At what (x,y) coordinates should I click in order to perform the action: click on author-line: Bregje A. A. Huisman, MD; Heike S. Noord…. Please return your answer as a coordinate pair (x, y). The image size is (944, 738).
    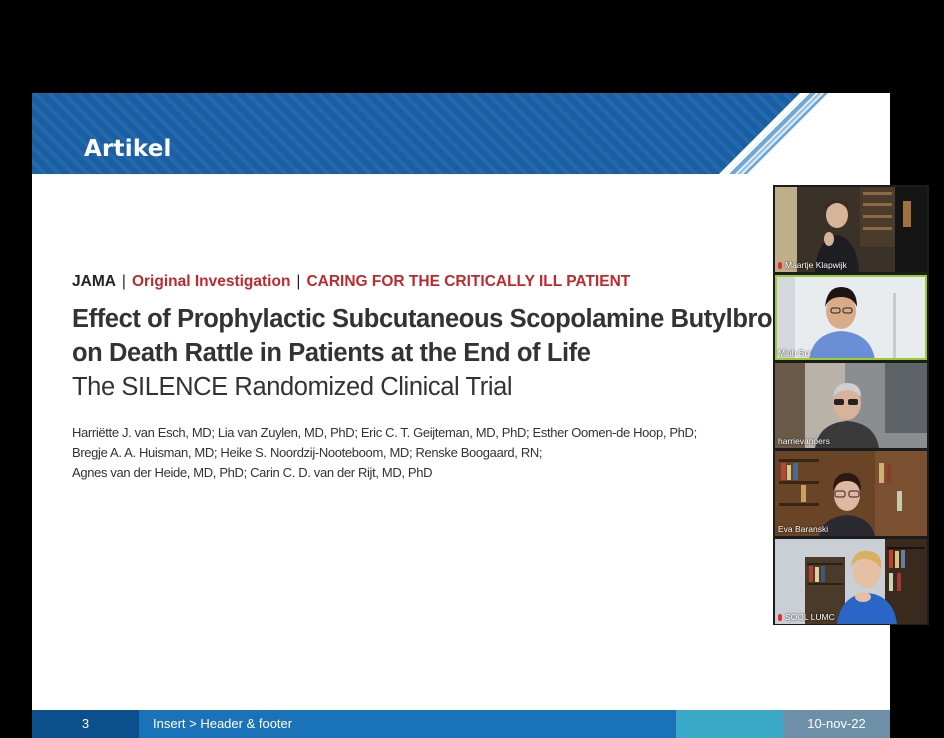
    Looking at the image, I should click on (307, 452).